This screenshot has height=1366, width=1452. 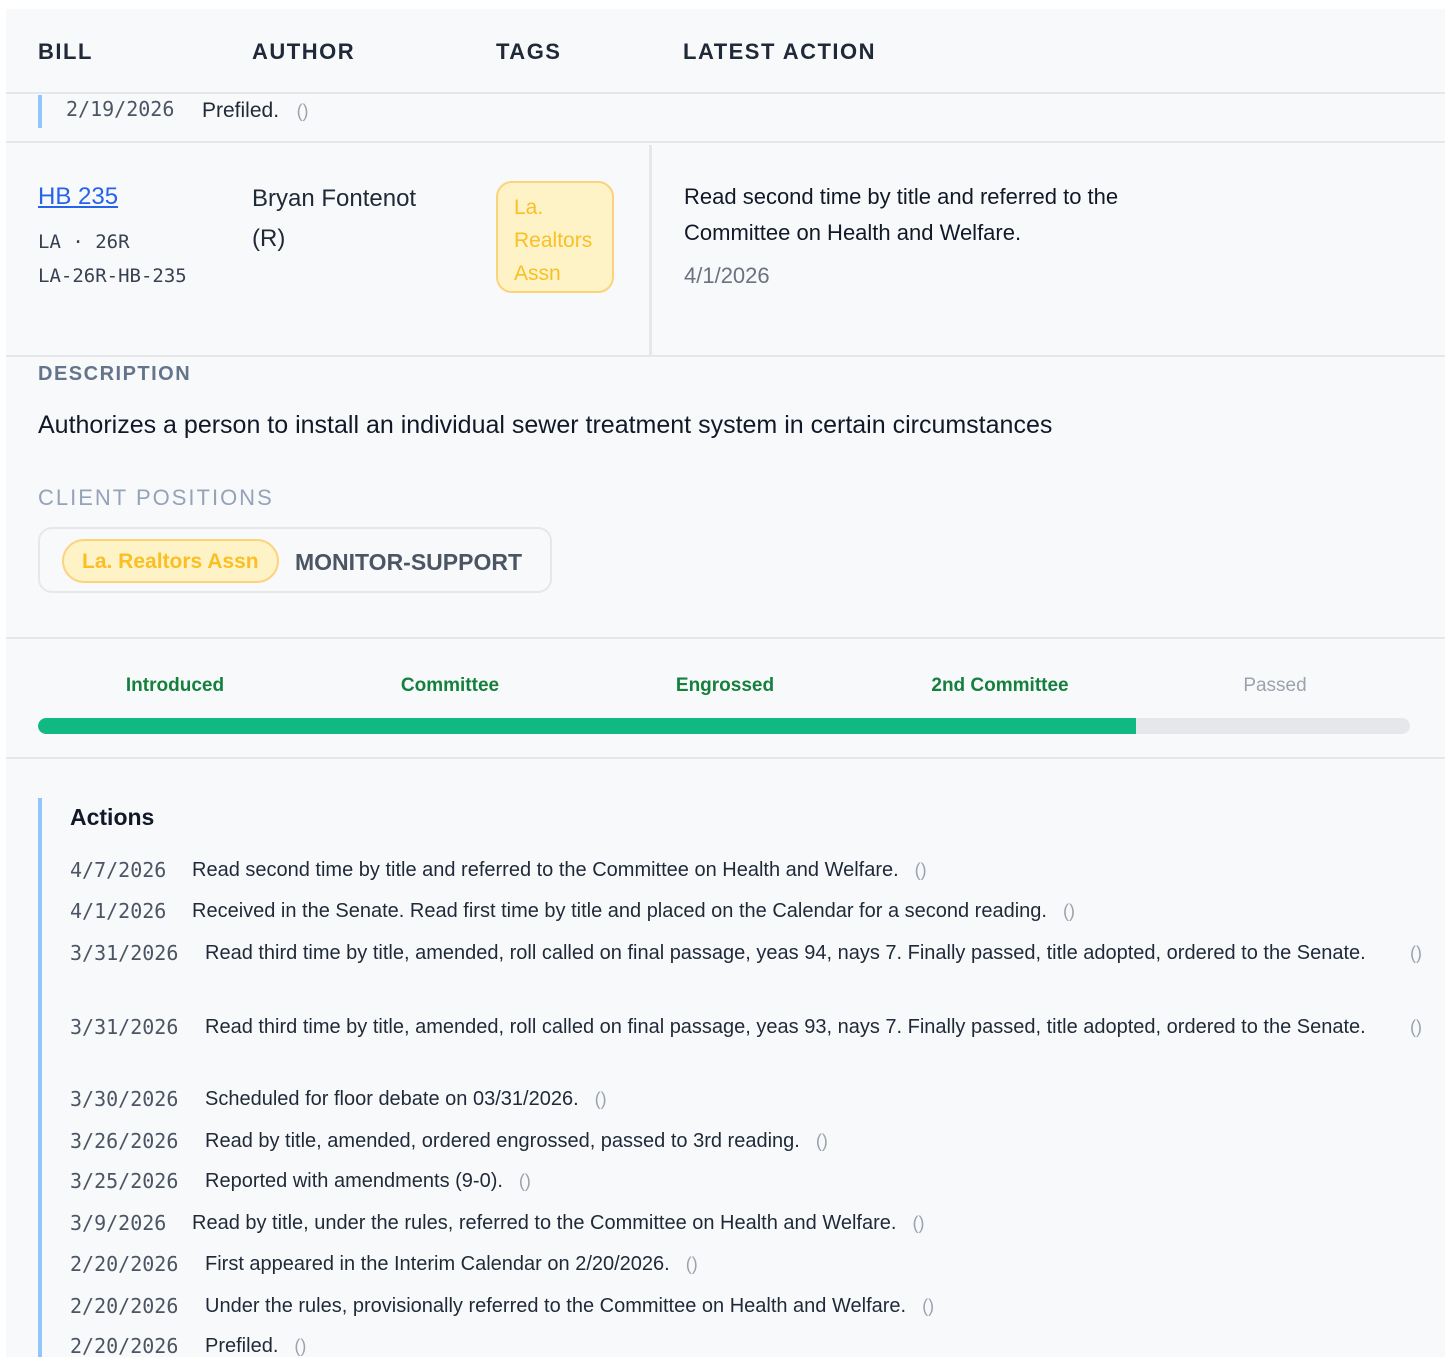 What do you see at coordinates (118, 1223) in the screenshot?
I see `action-date: 3/9/2026` at bounding box center [118, 1223].